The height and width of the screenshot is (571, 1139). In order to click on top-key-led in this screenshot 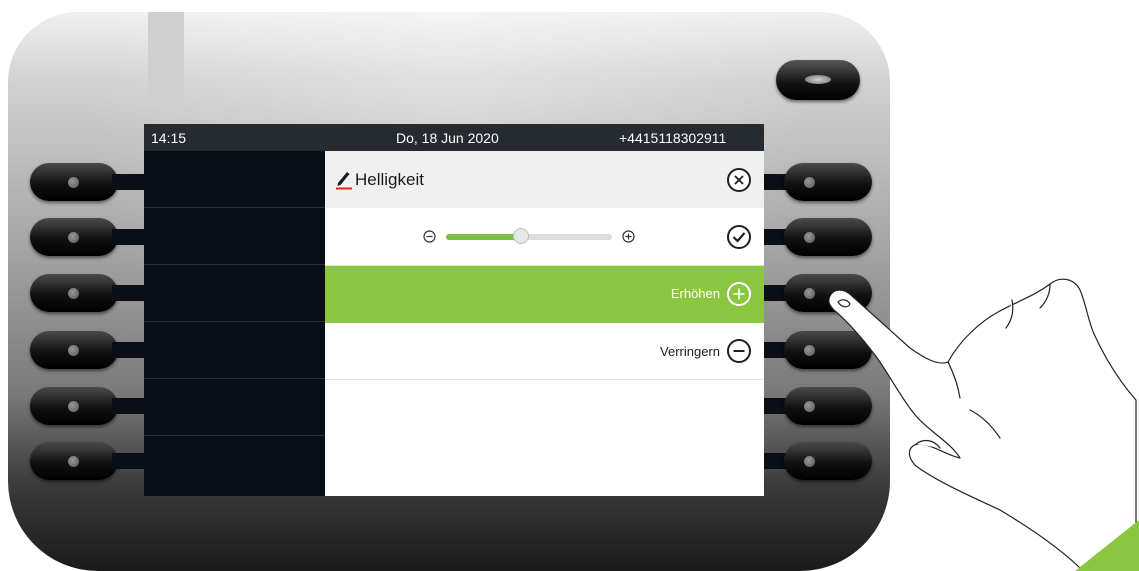, I will do `click(818, 79)`.